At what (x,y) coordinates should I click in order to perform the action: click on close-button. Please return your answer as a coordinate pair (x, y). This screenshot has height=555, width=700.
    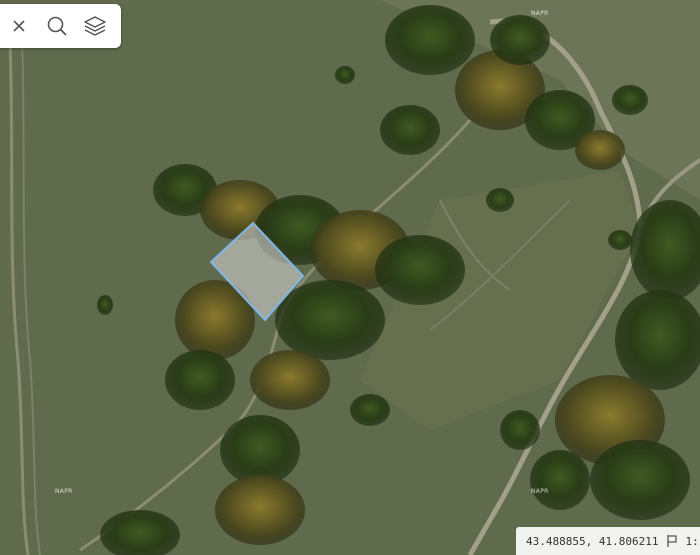
    Looking at the image, I should click on (19, 26).